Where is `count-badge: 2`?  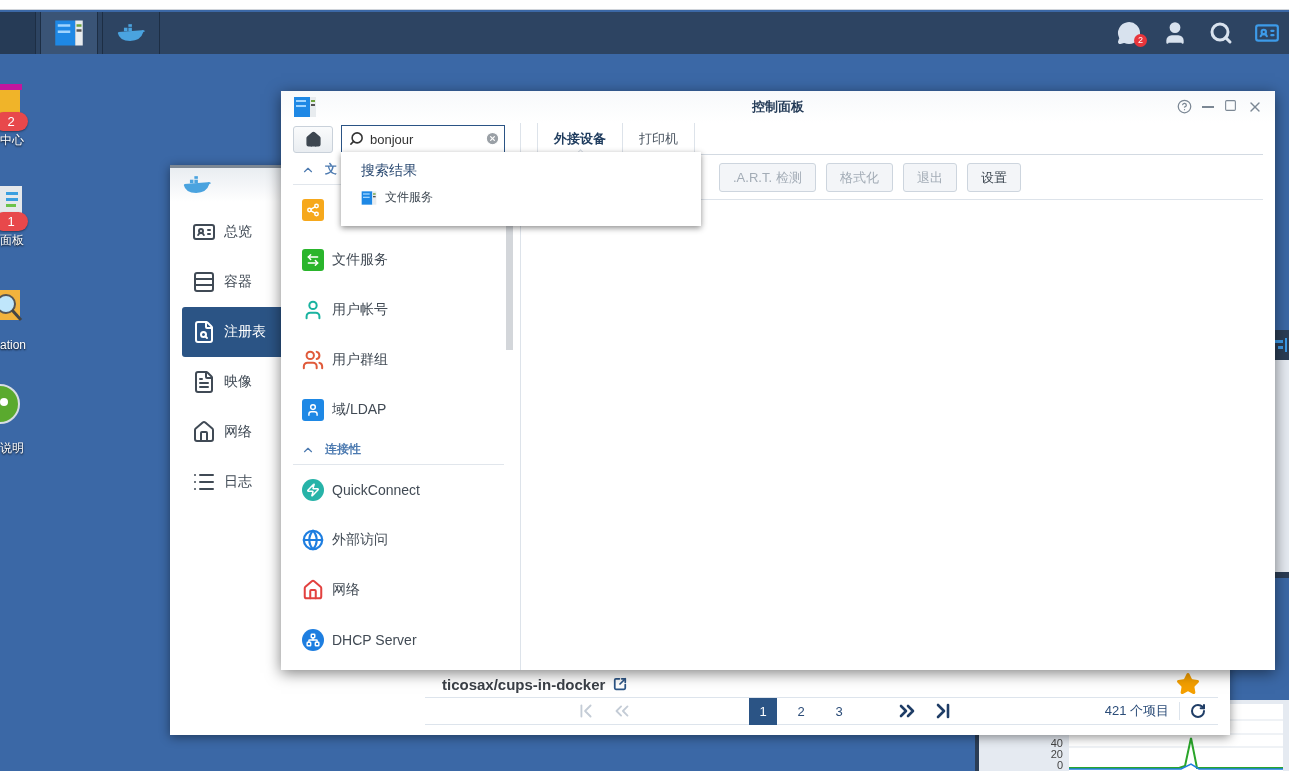 count-badge: 2 is located at coordinates (14, 121).